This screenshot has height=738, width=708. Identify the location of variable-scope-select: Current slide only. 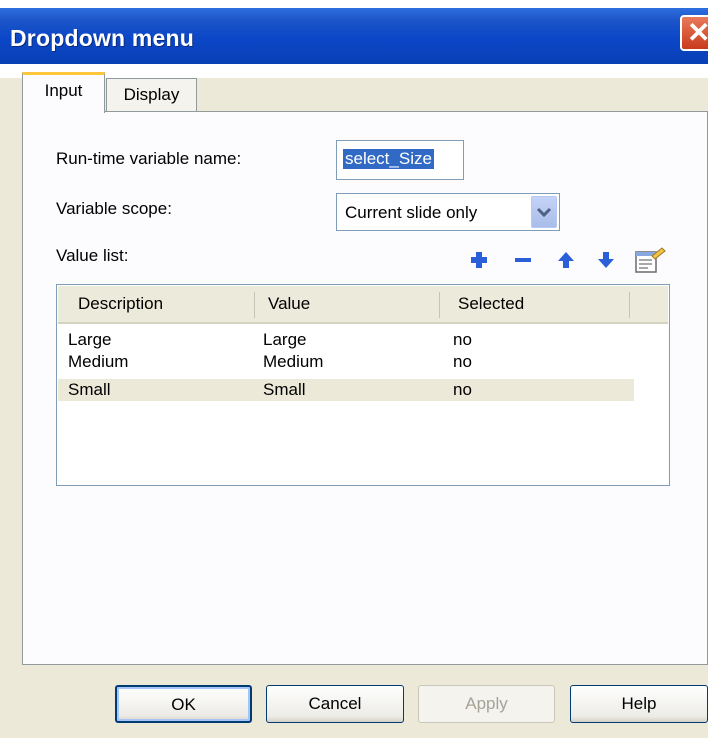
(448, 212).